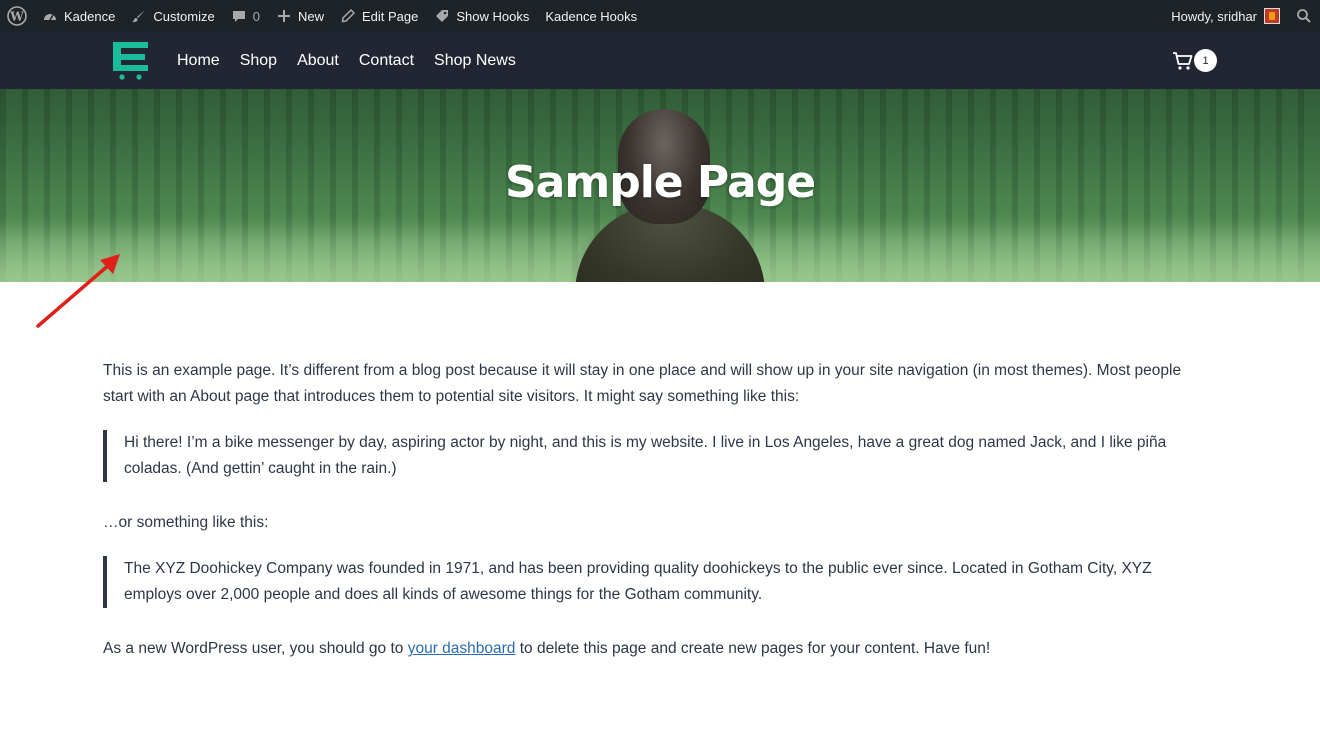 This screenshot has height=742, width=1320. I want to click on avatar, so click(1272, 16).